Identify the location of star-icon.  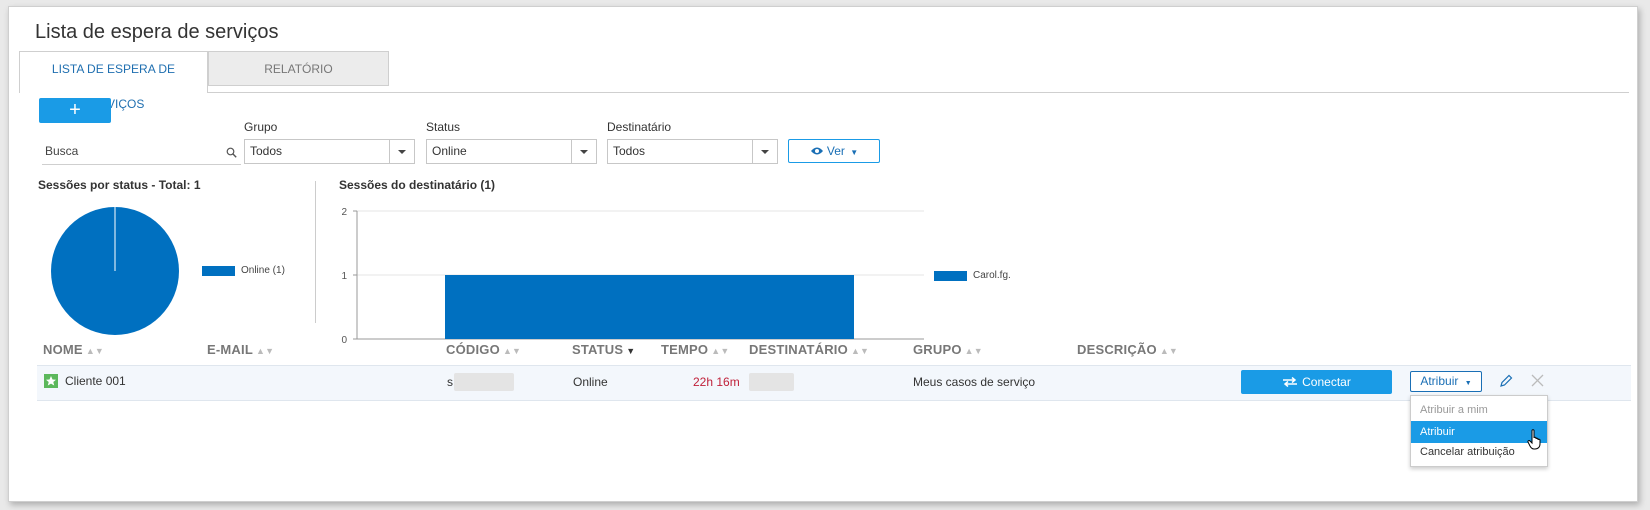
(51, 381).